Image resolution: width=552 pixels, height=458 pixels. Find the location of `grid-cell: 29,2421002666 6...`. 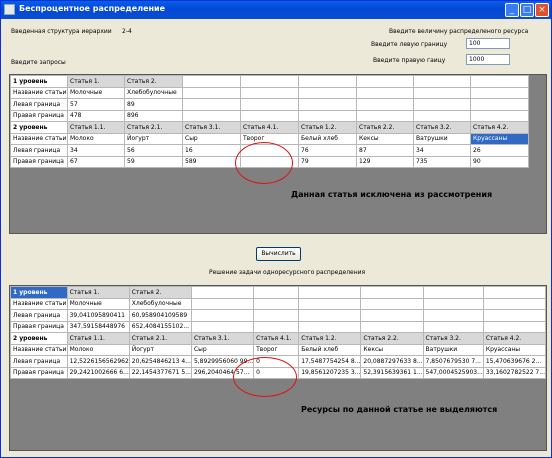

grid-cell: 29,2421002666 6... is located at coordinates (98, 372).